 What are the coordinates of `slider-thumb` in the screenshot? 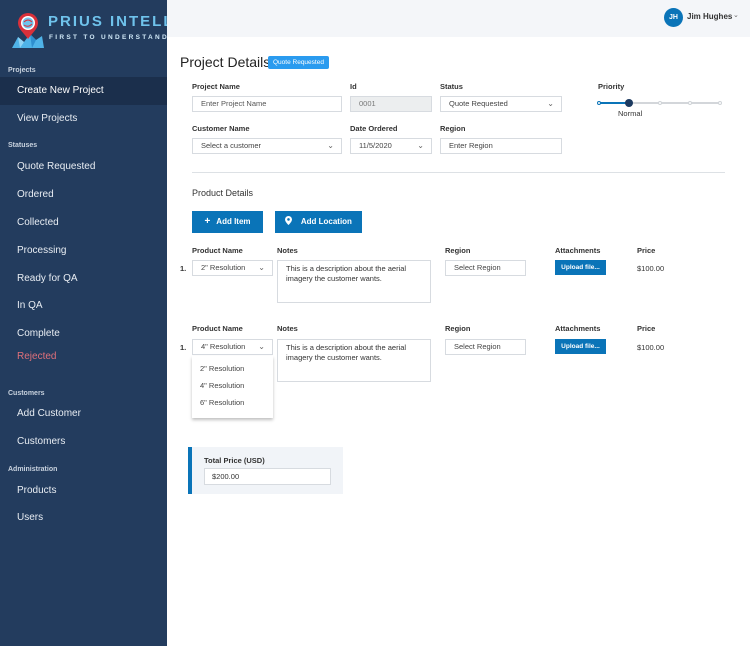 It's located at (629, 103).